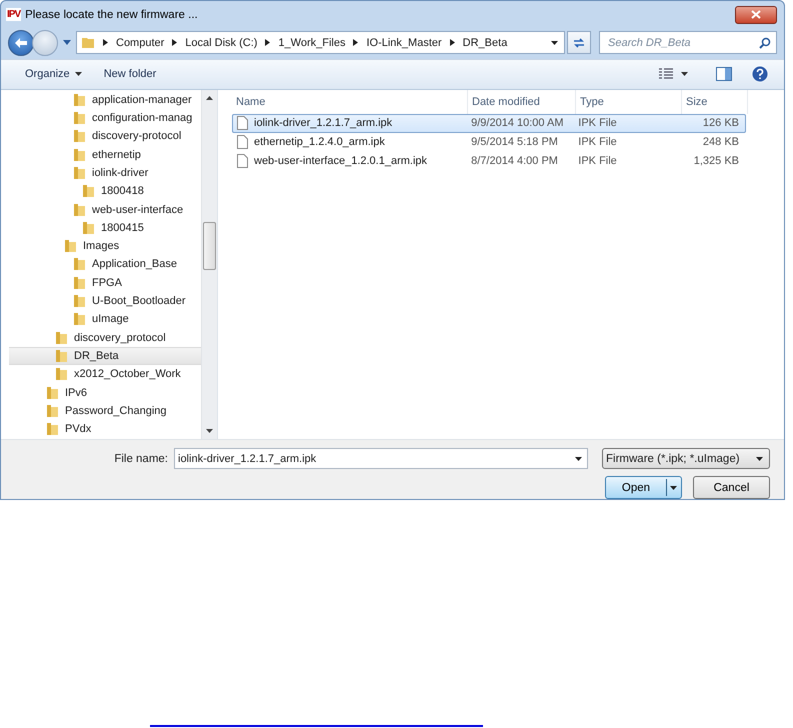 This screenshot has height=728, width=793. I want to click on address-bar: Computer Local Disk (C:) 1_Work_Files IO-Link_Master DR_Beta, so click(320, 42).